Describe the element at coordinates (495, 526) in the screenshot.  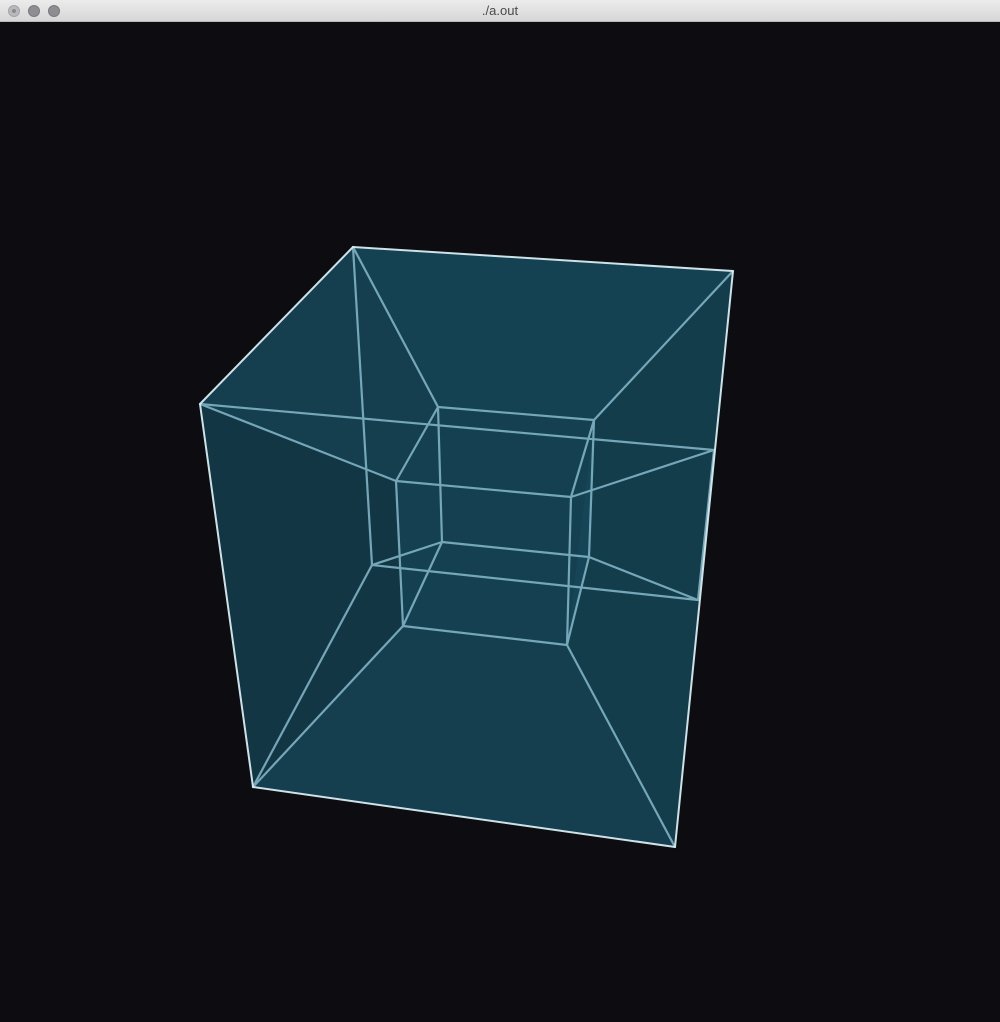
I see `inner-cube-face` at that location.